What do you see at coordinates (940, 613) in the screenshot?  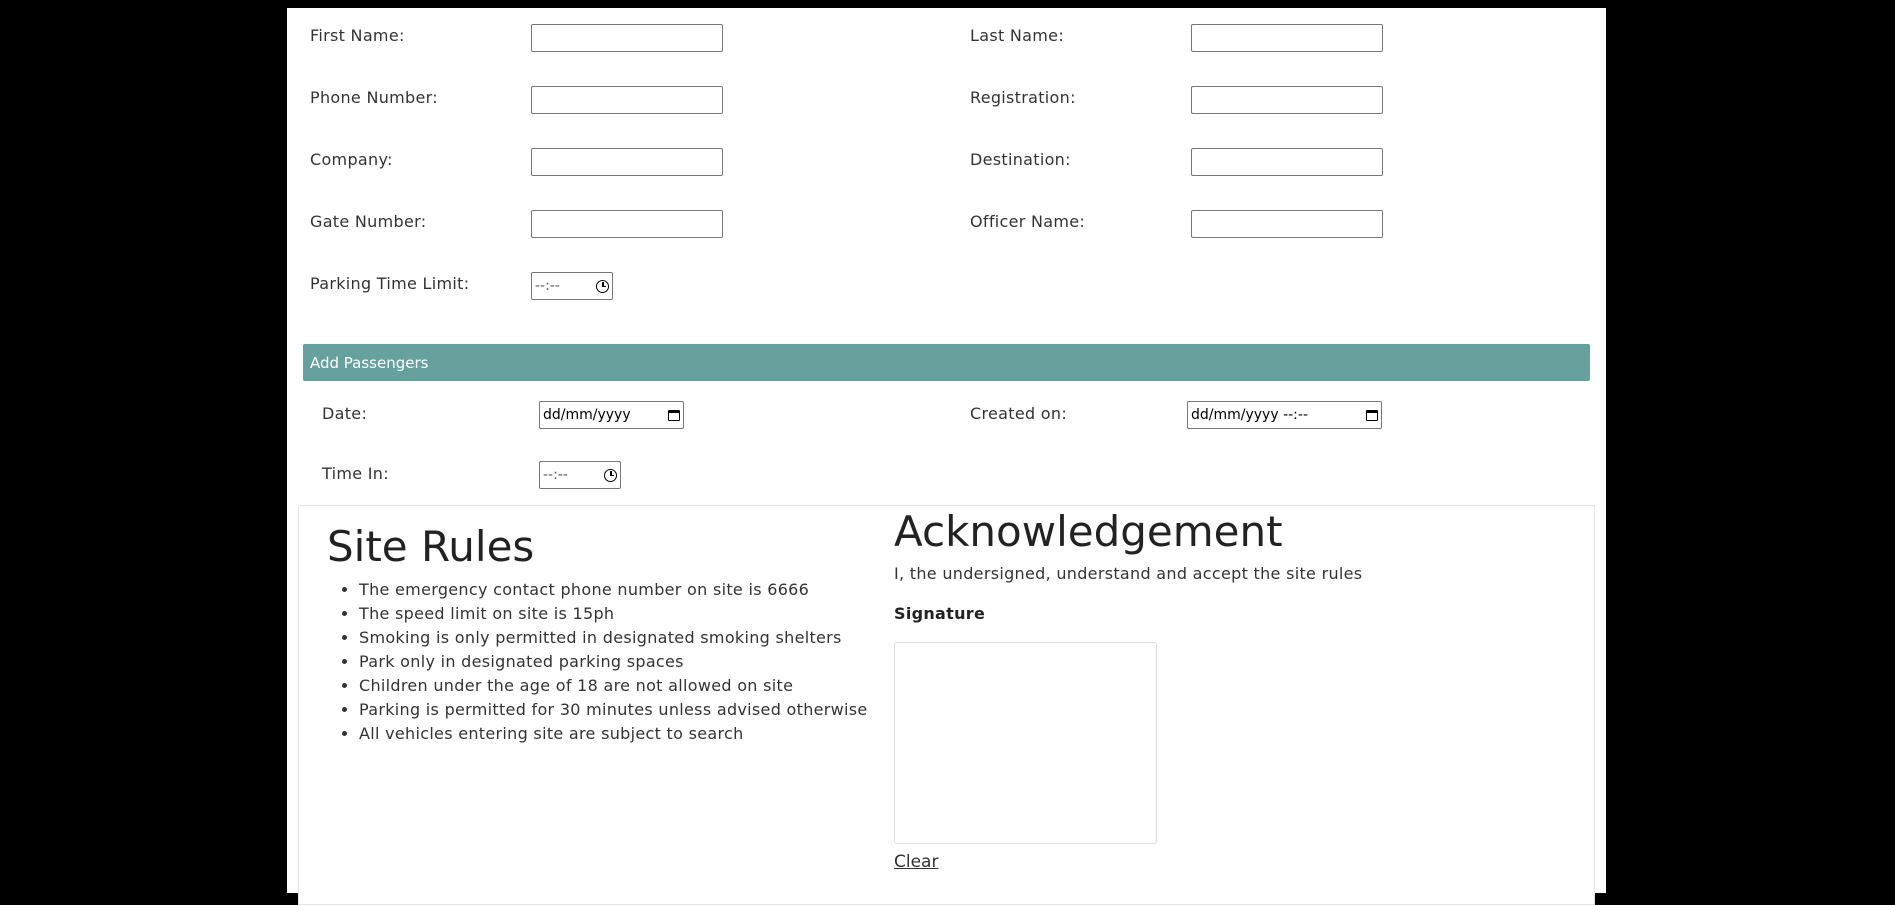 I see `signature-label: Signature` at bounding box center [940, 613].